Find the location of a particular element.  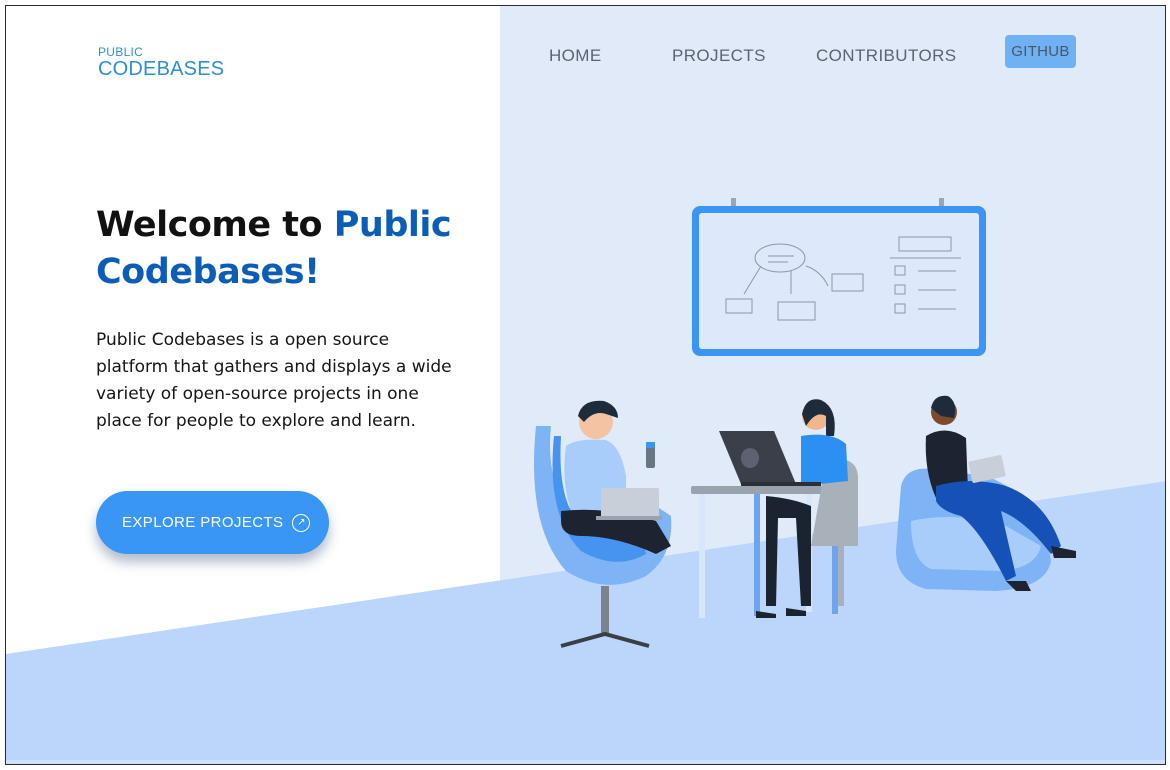

whiteboard is located at coordinates (839, 277).